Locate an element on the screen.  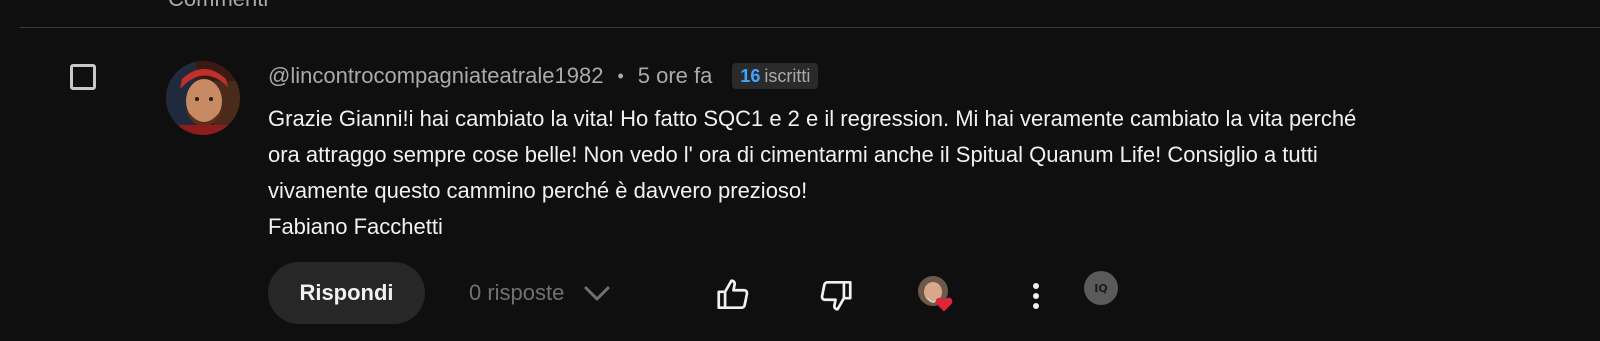
more-vertical-icon is located at coordinates (1036, 296).